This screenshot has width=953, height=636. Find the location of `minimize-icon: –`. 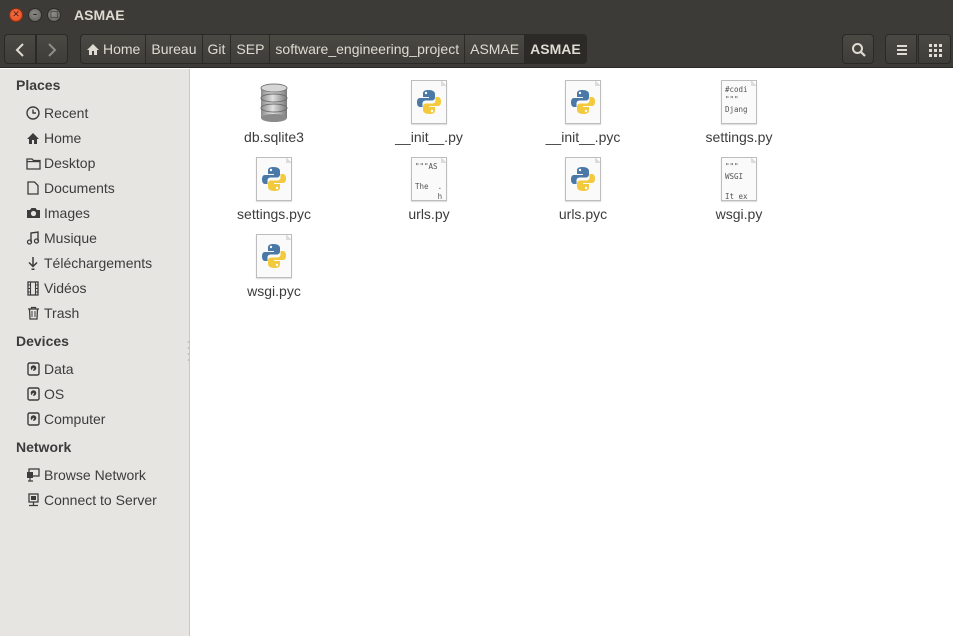

minimize-icon: – is located at coordinates (35, 15).